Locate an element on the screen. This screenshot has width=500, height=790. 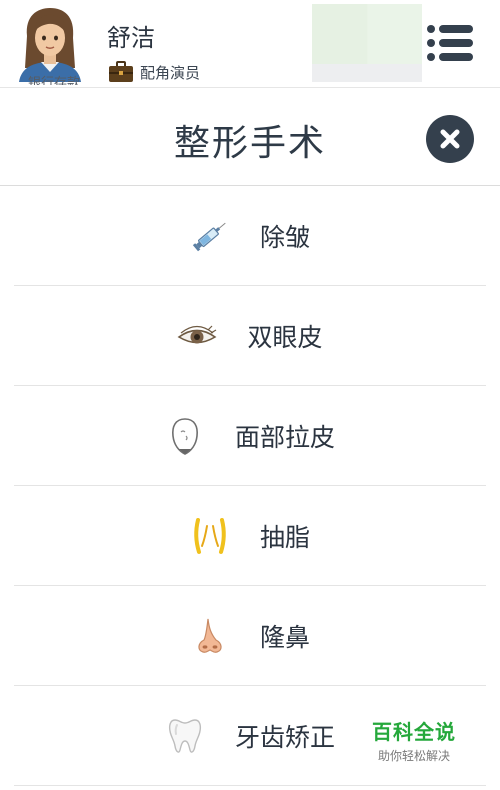
banner-left-panel is located at coordinates (339, 34).